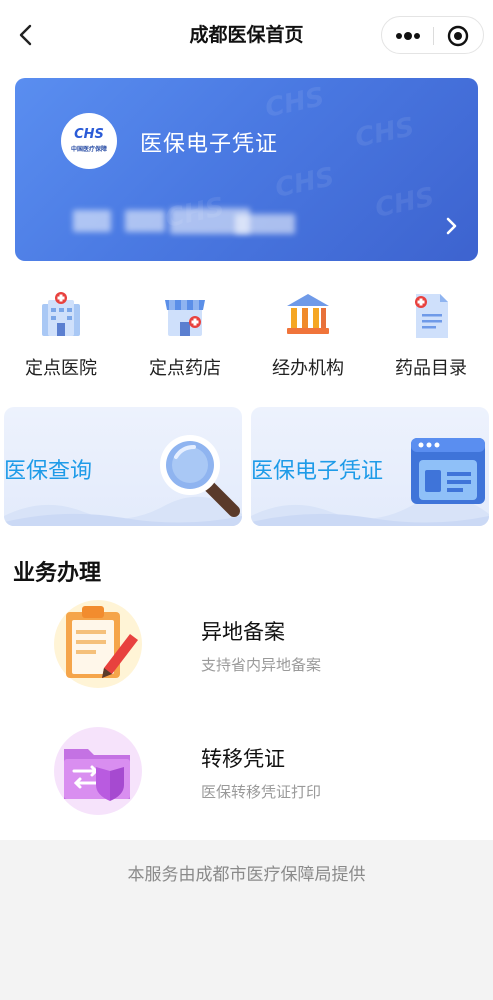  Describe the element at coordinates (261, 792) in the screenshot. I see `service-desc: 医保转移凭证打印` at that location.